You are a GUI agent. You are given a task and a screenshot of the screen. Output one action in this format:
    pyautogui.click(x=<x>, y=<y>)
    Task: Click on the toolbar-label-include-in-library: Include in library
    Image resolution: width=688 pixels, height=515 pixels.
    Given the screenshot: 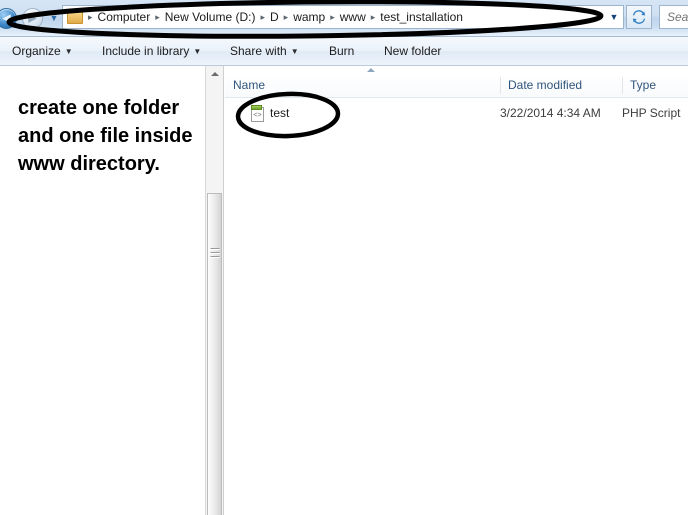 What is the action you would take?
    pyautogui.click(x=146, y=51)
    